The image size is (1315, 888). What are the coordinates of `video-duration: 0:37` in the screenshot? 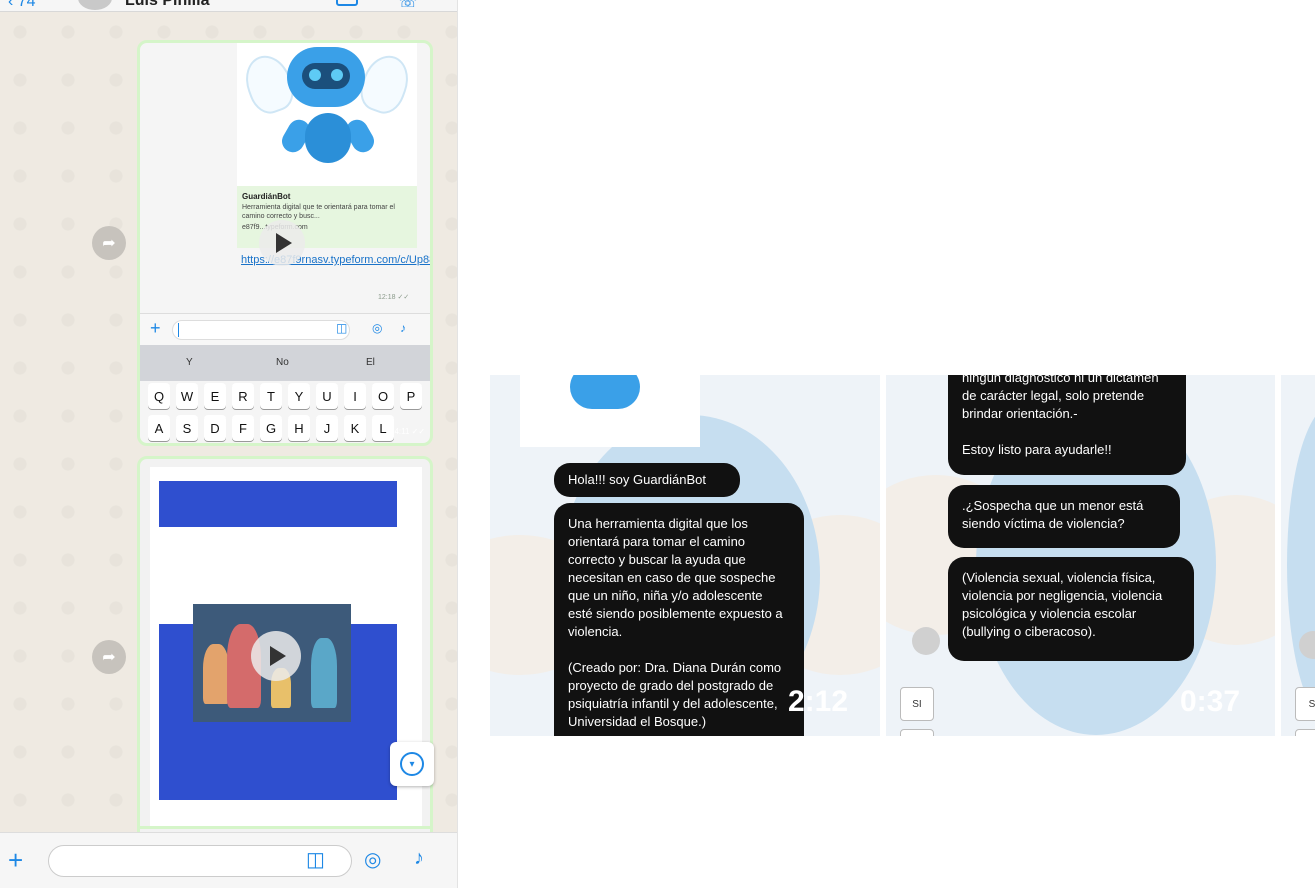 It's located at (1210, 701).